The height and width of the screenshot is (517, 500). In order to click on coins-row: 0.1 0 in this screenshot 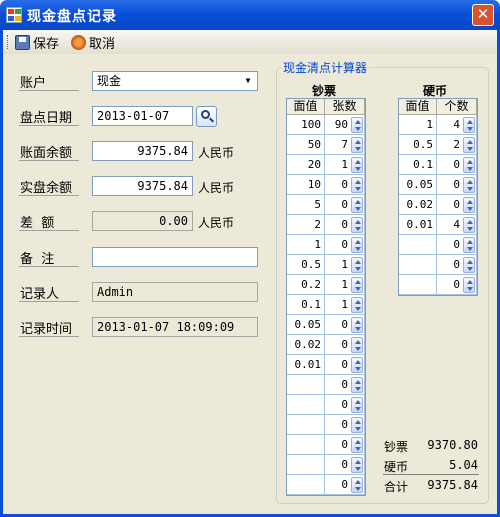, I will do `click(438, 165)`.